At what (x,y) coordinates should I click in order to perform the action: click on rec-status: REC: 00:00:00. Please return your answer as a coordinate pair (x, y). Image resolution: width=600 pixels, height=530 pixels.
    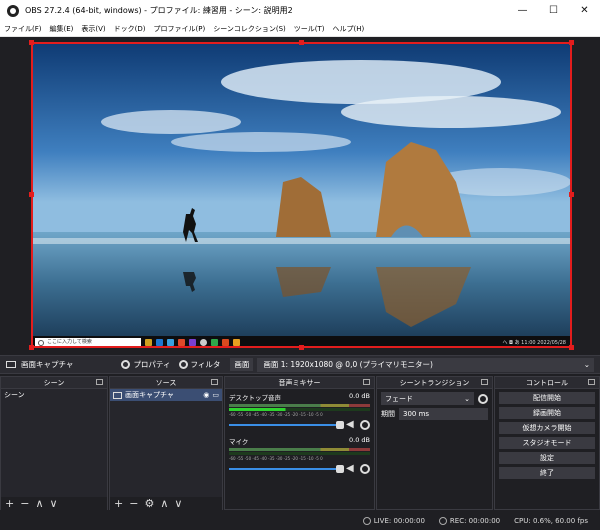
    Looking at the image, I should click on (469, 521).